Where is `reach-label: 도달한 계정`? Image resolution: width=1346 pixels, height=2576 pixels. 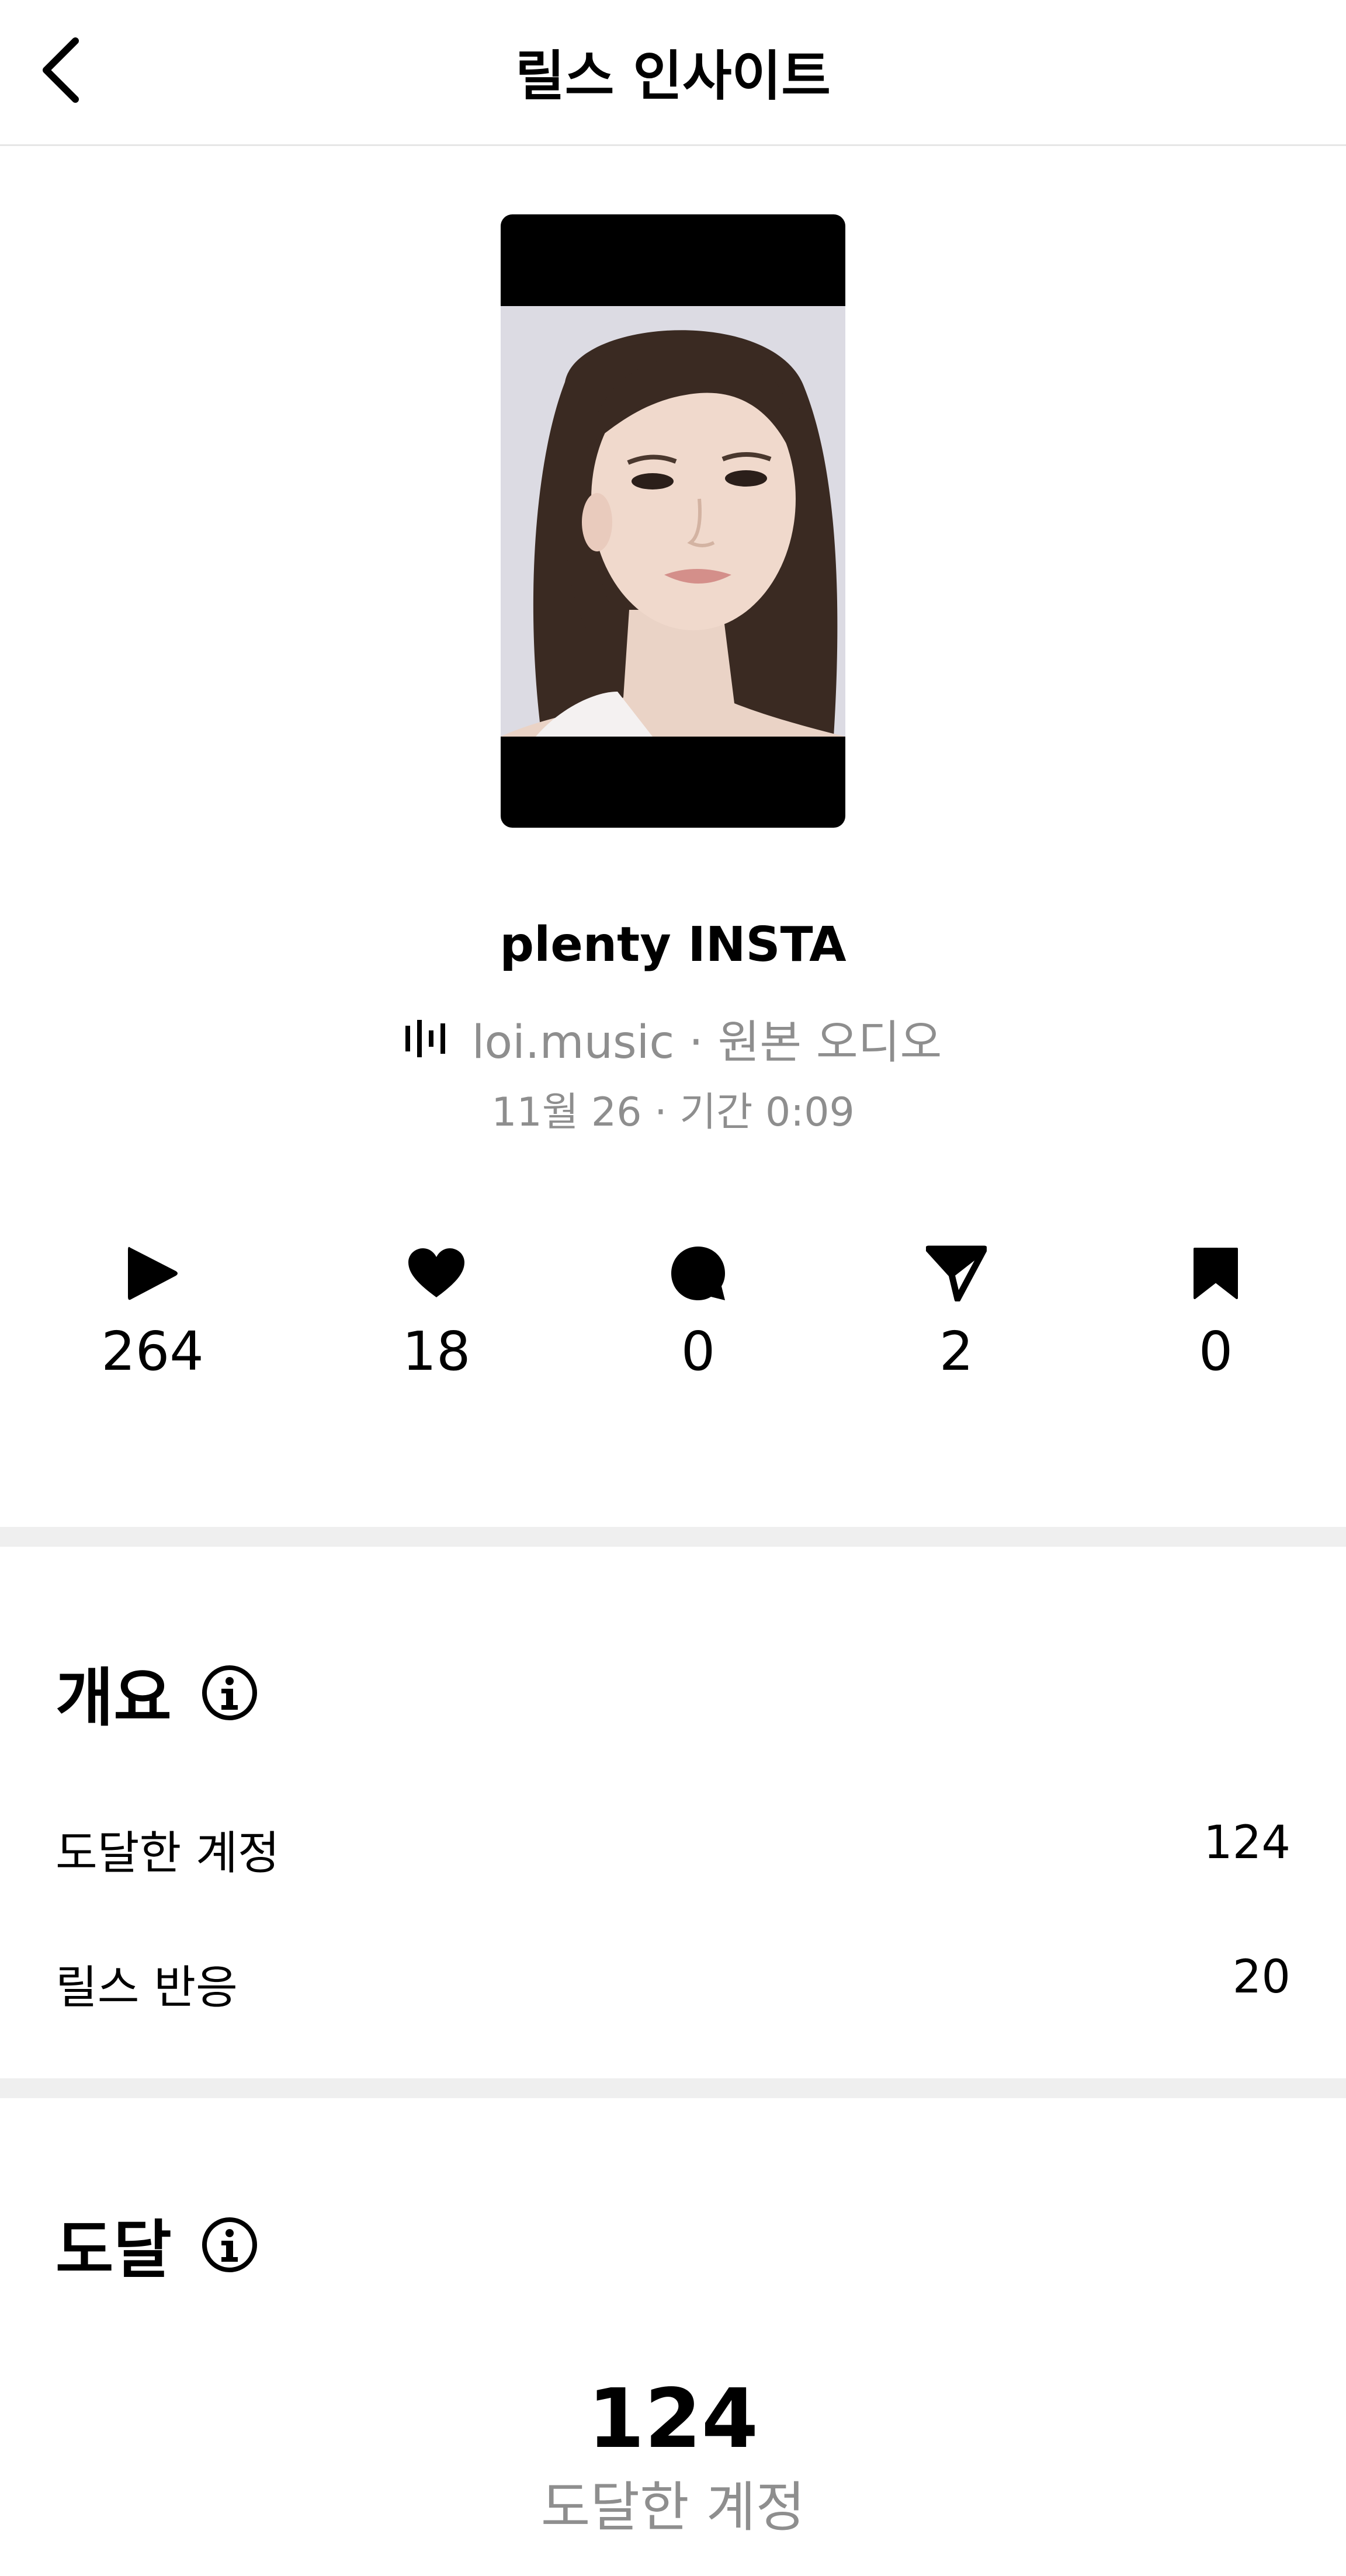 reach-label: 도달한 계정 is located at coordinates (673, 2507).